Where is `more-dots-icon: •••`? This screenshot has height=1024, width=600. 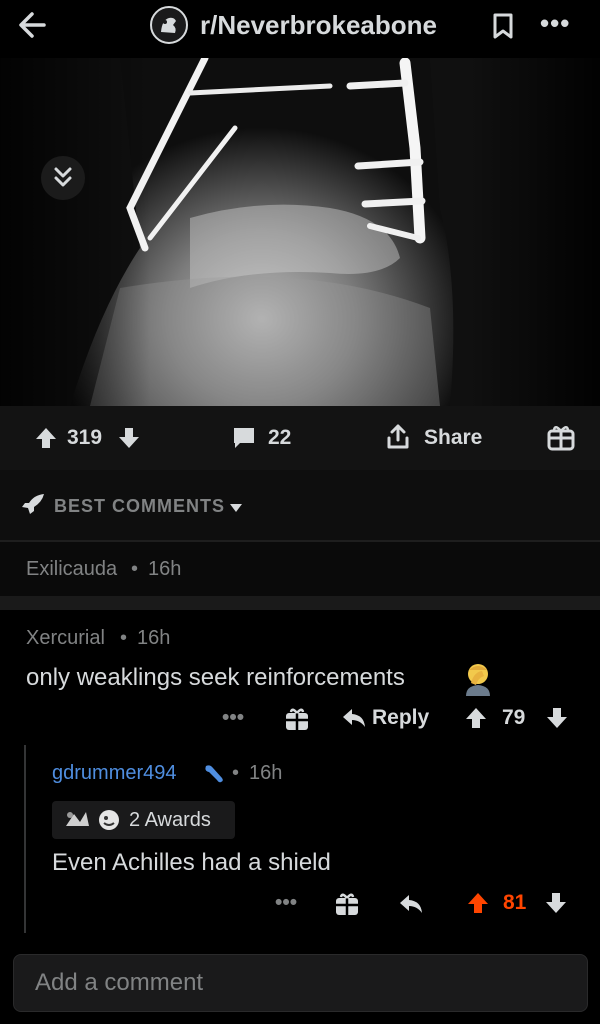 more-dots-icon: ••• is located at coordinates (555, 23).